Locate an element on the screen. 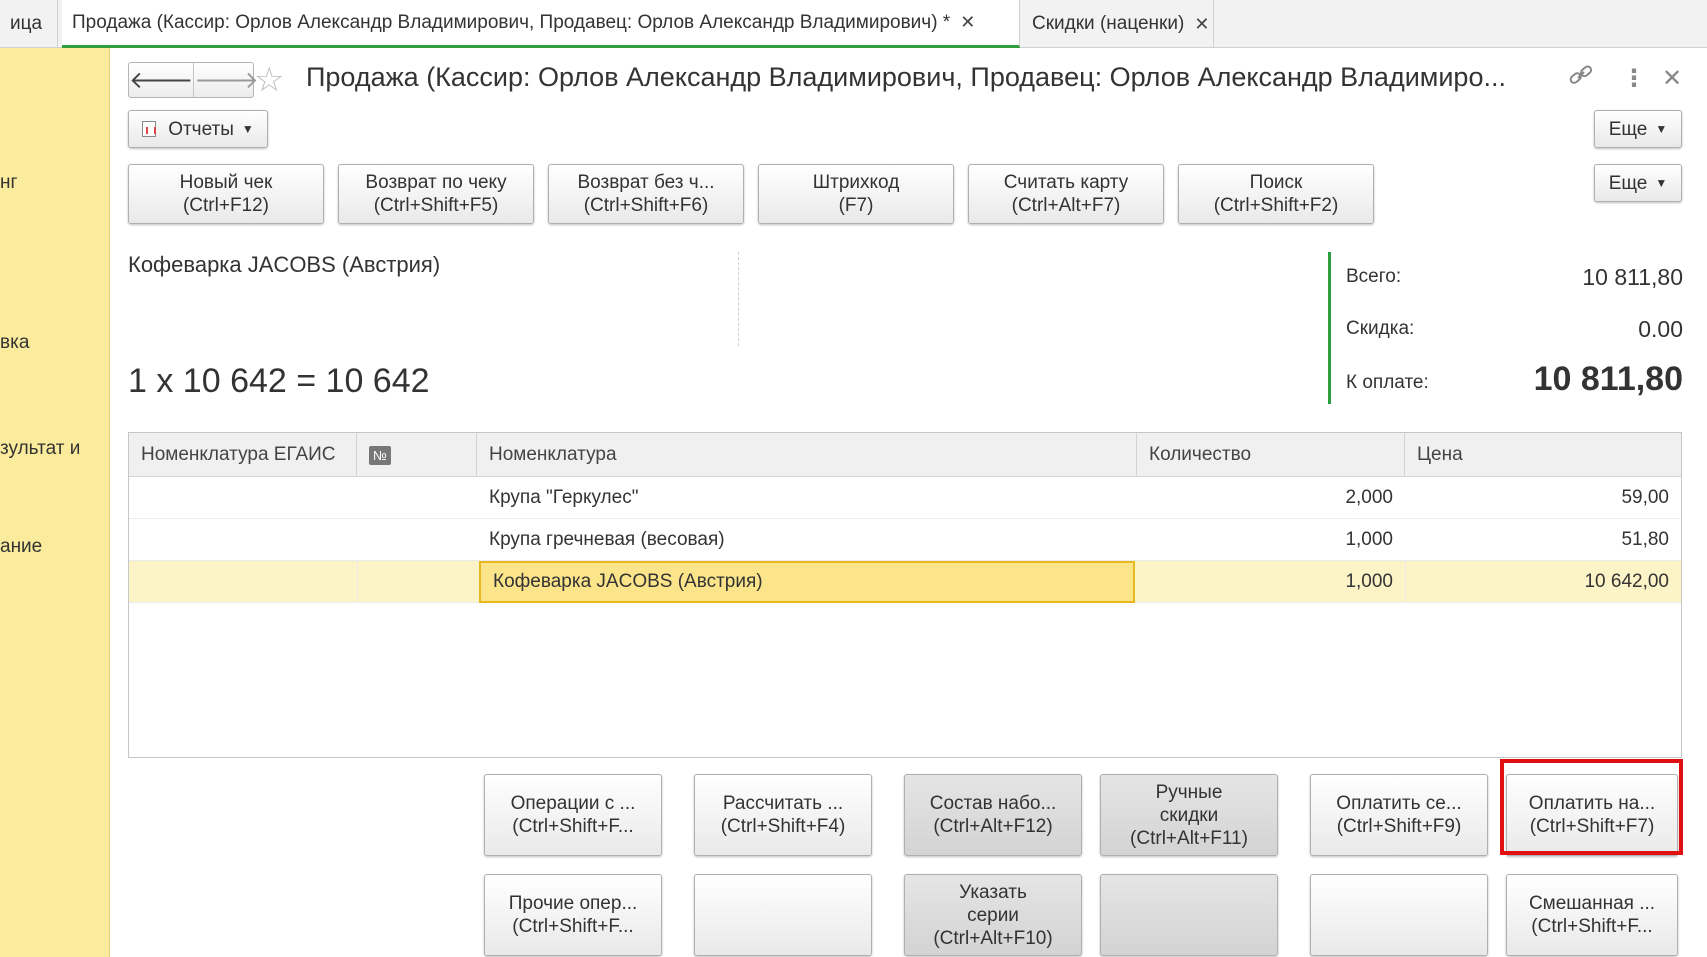 The image size is (1707, 957). cell-price: 51,80 is located at coordinates (1543, 540).